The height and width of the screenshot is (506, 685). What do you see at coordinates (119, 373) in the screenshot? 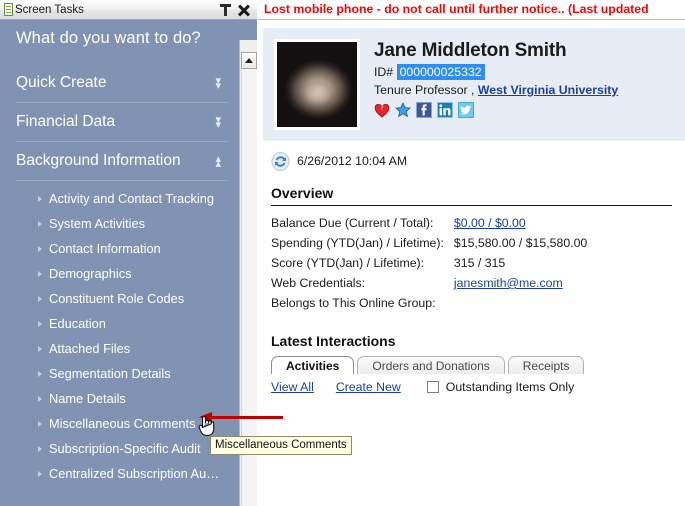
I see `sidebar-item-segmentation-details: Segmentation Details` at bounding box center [119, 373].